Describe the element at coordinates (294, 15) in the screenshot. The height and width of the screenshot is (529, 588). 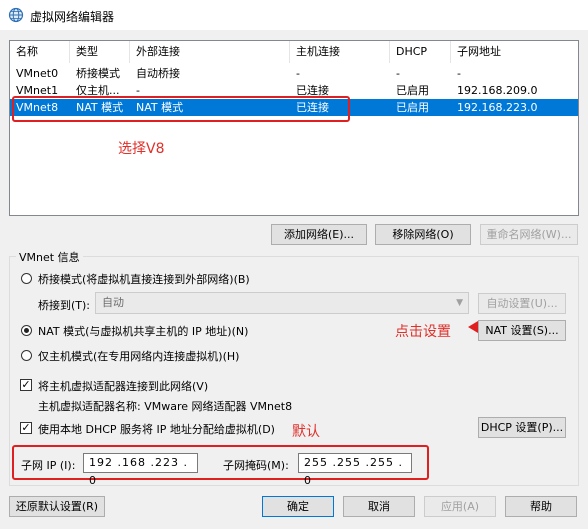
I see `title-bar: 虚拟网络编辑器` at that location.